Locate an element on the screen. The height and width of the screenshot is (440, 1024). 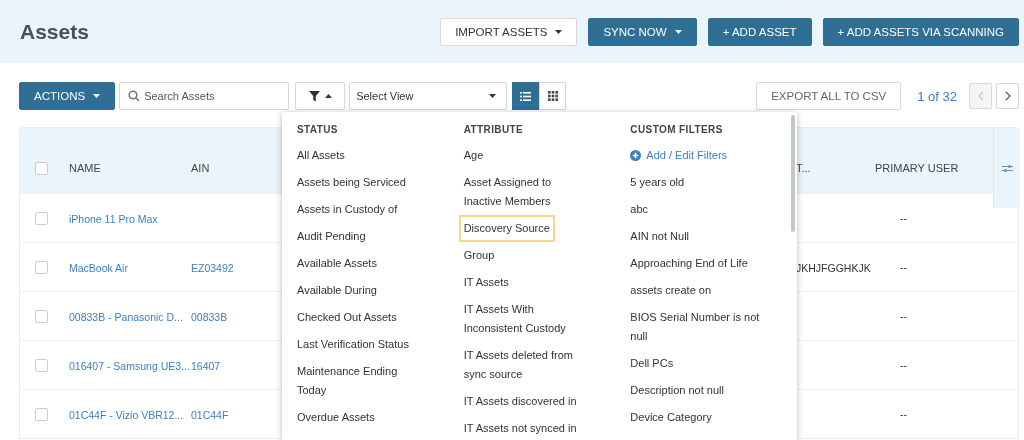
column-settings-button is located at coordinates (1006, 168).